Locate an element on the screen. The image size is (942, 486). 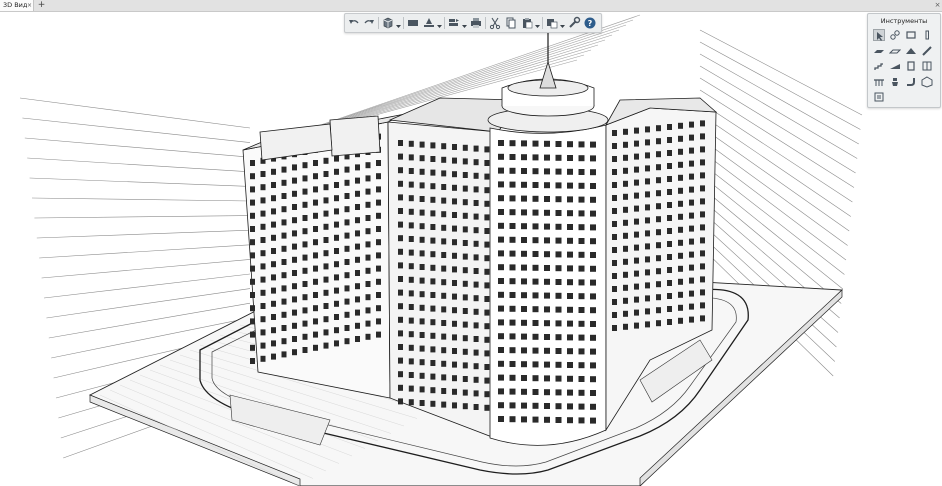
beam-tool-icon is located at coordinates (927, 51).